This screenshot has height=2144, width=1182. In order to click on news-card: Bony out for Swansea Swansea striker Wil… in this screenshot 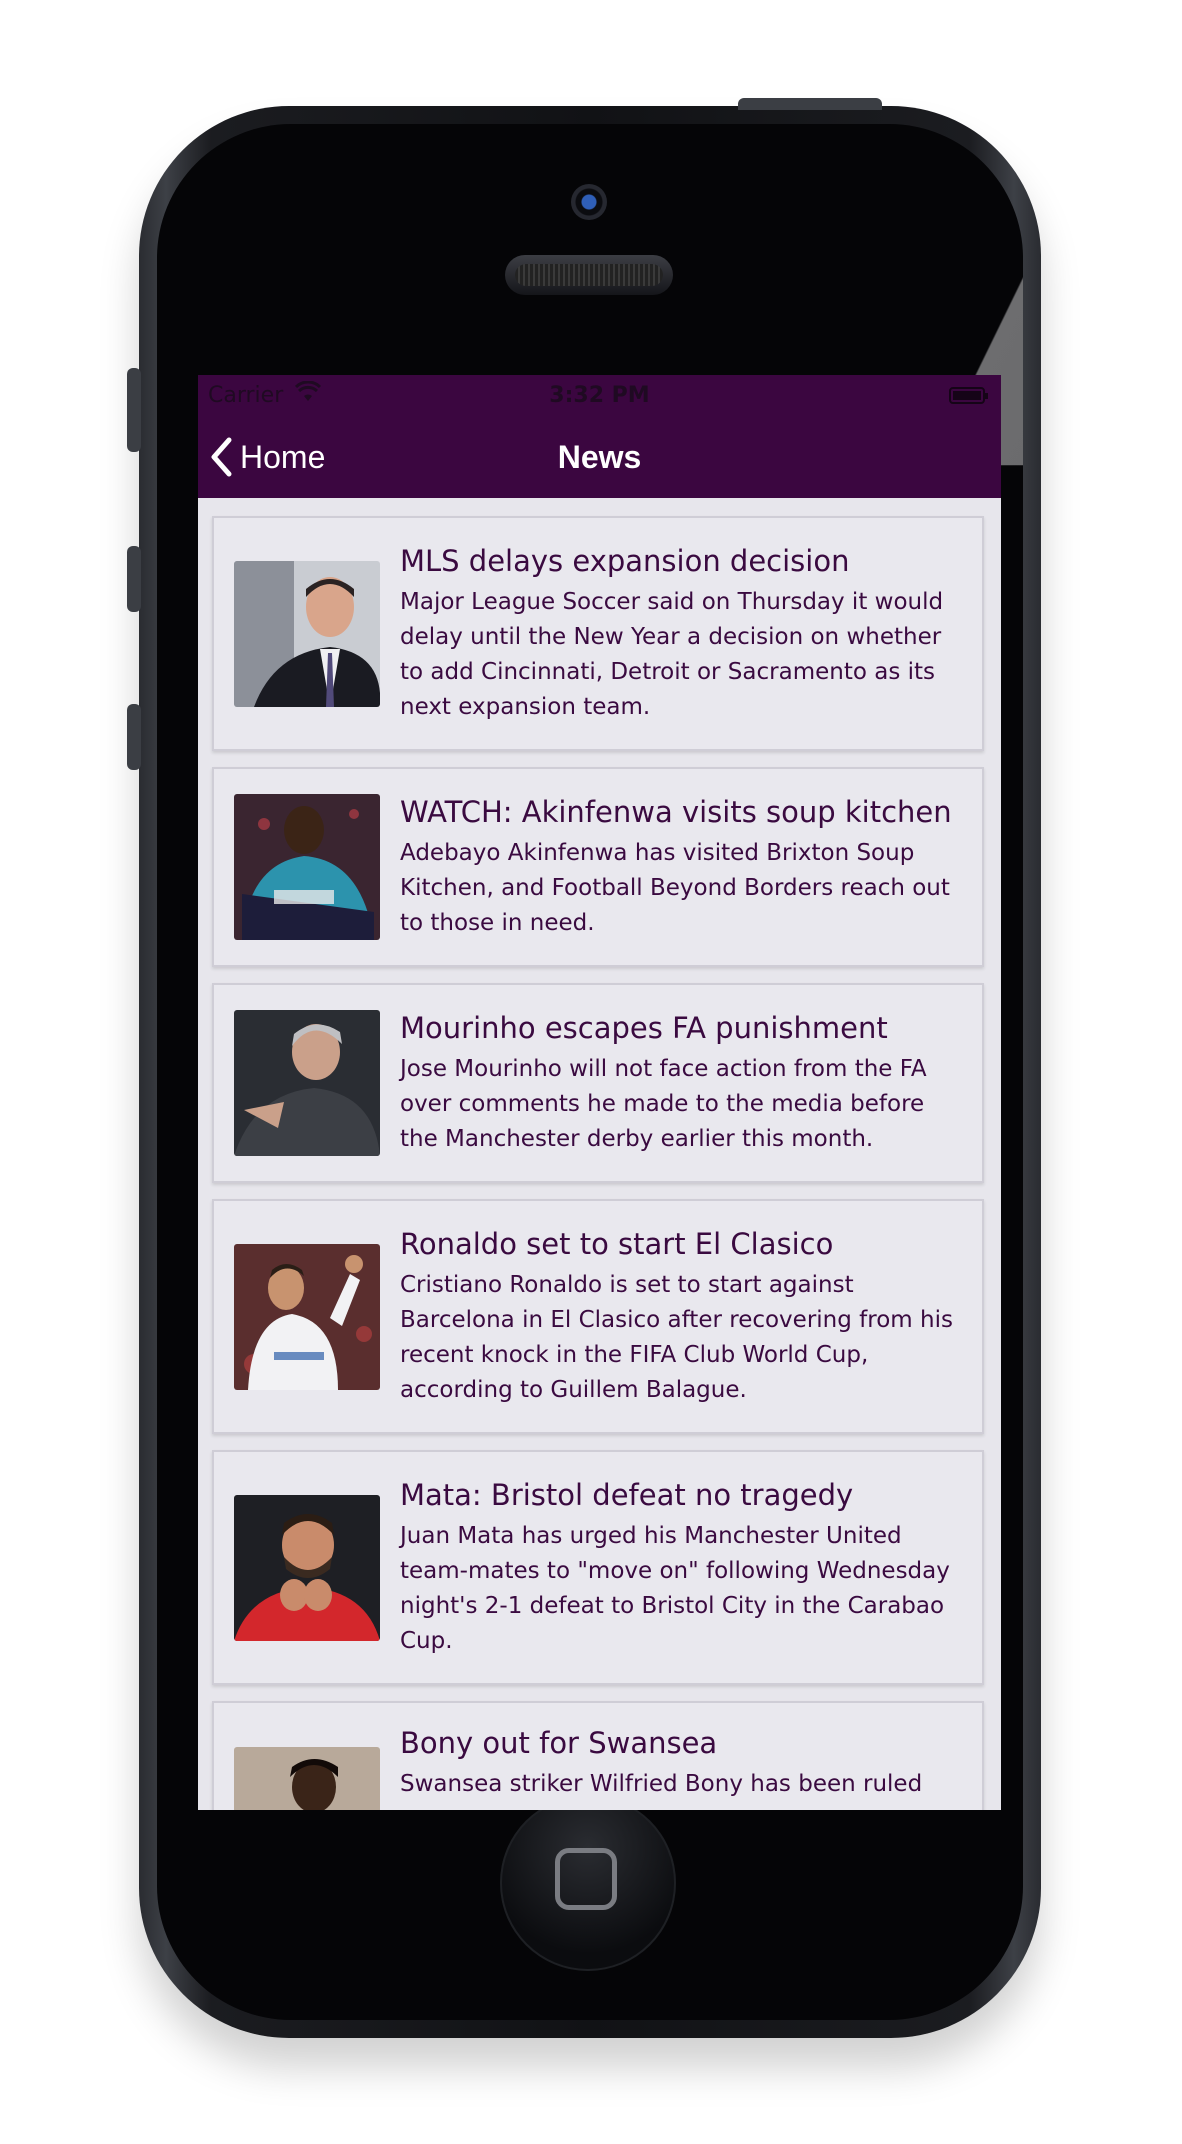, I will do `click(598, 1755)`.